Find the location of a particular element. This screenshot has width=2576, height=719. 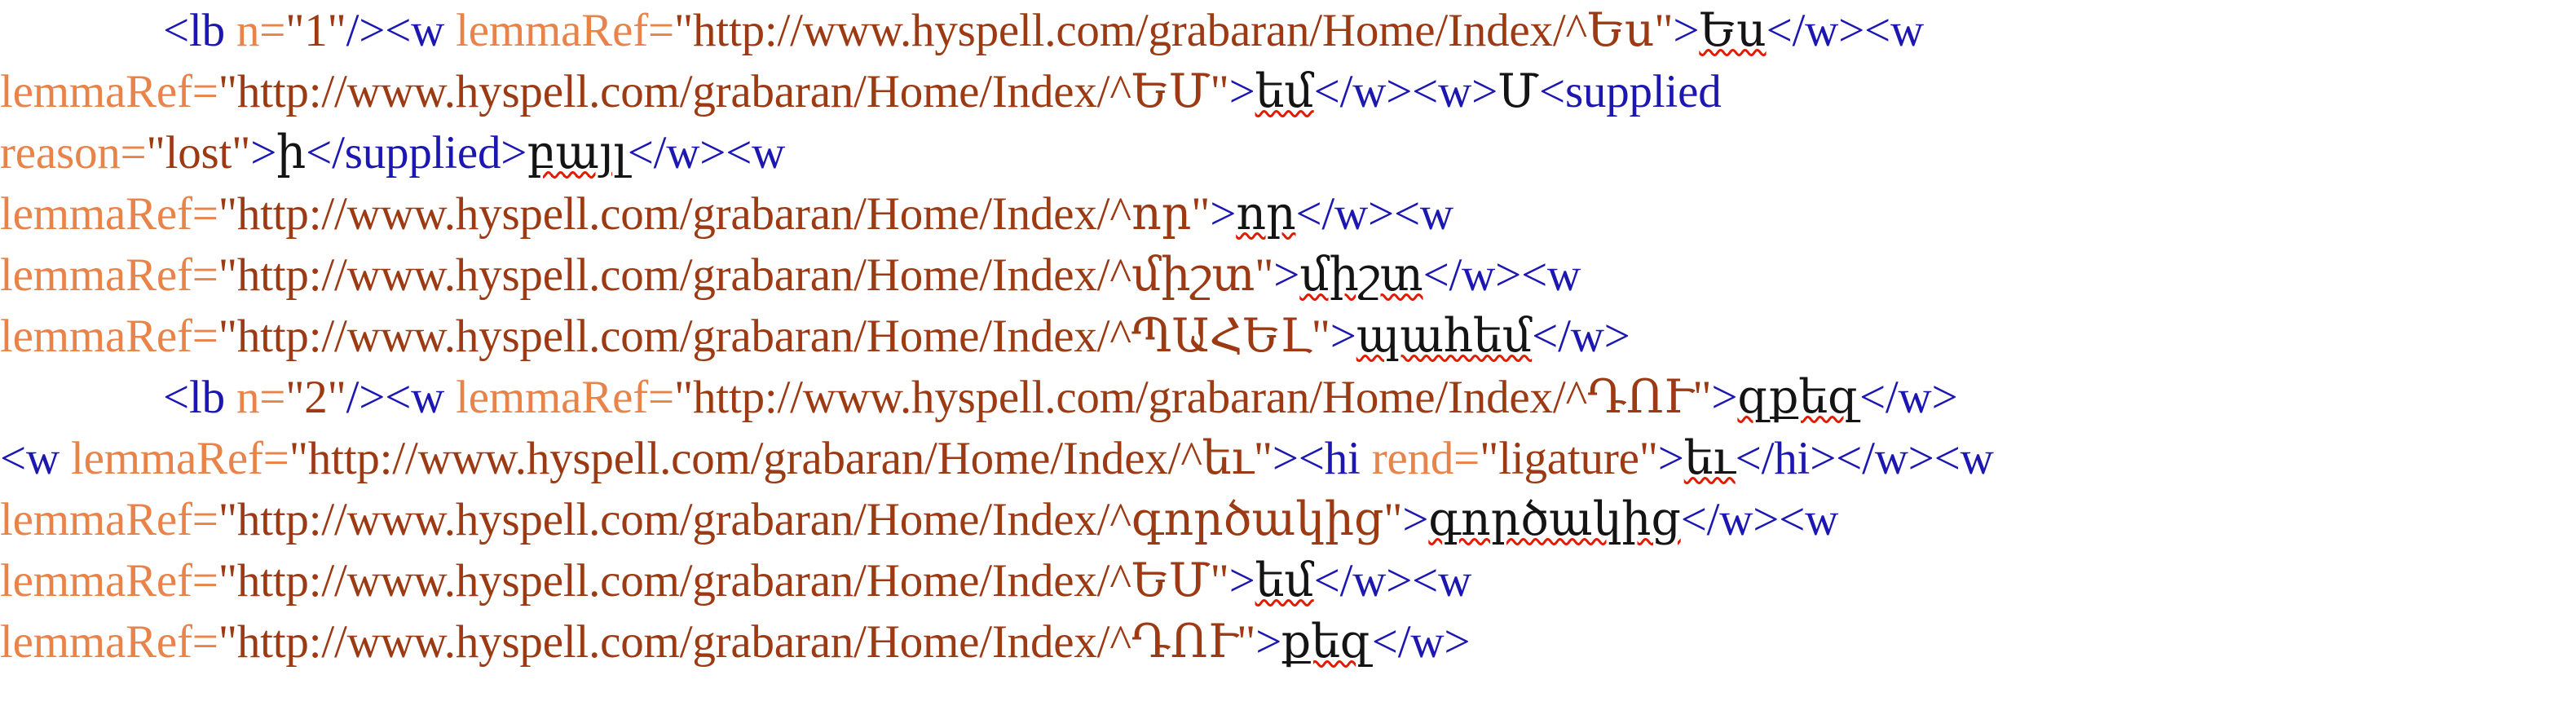

syntax-token-text: միշտ is located at coordinates (1361, 275).